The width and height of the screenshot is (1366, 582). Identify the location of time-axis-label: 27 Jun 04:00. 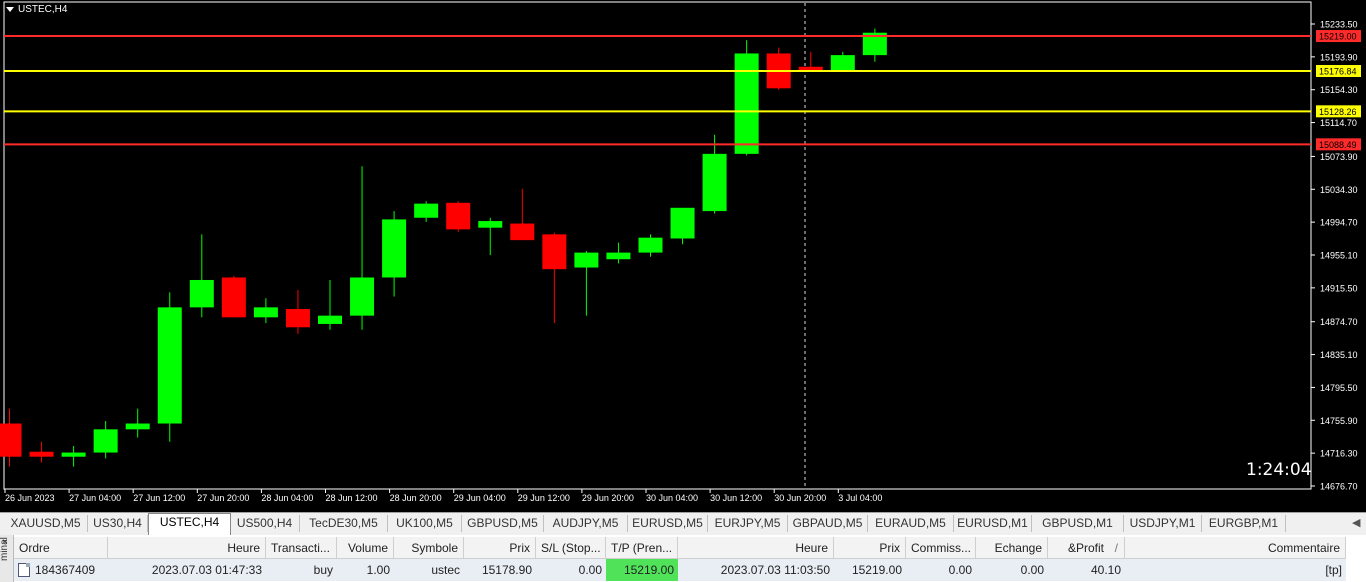
(95, 498).